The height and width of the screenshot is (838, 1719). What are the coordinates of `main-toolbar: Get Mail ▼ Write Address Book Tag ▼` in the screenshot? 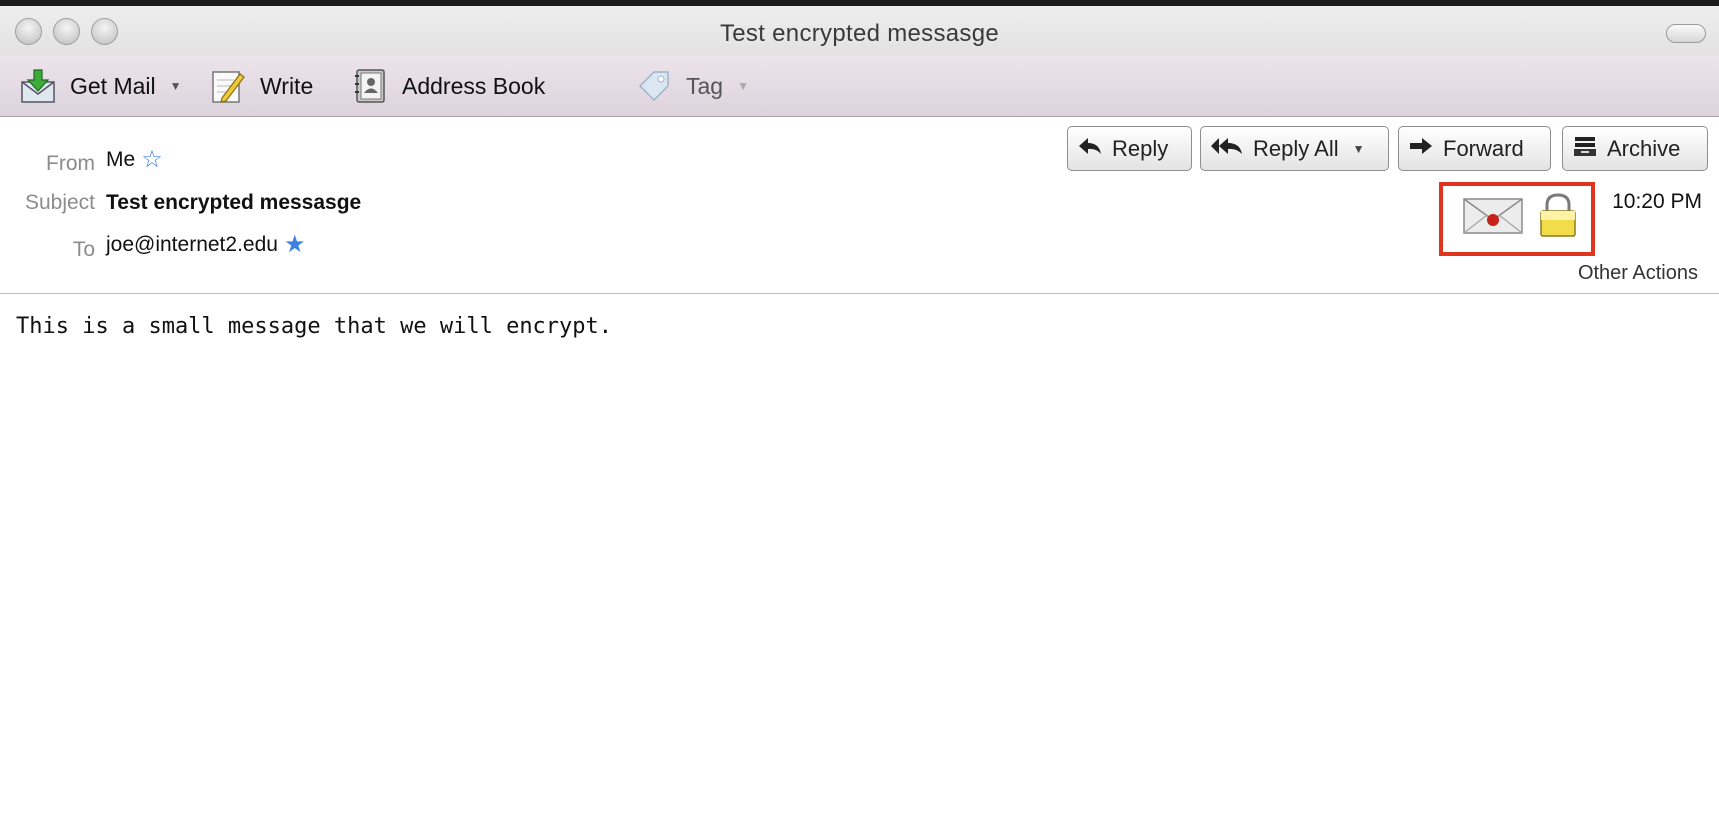 It's located at (859, 86).